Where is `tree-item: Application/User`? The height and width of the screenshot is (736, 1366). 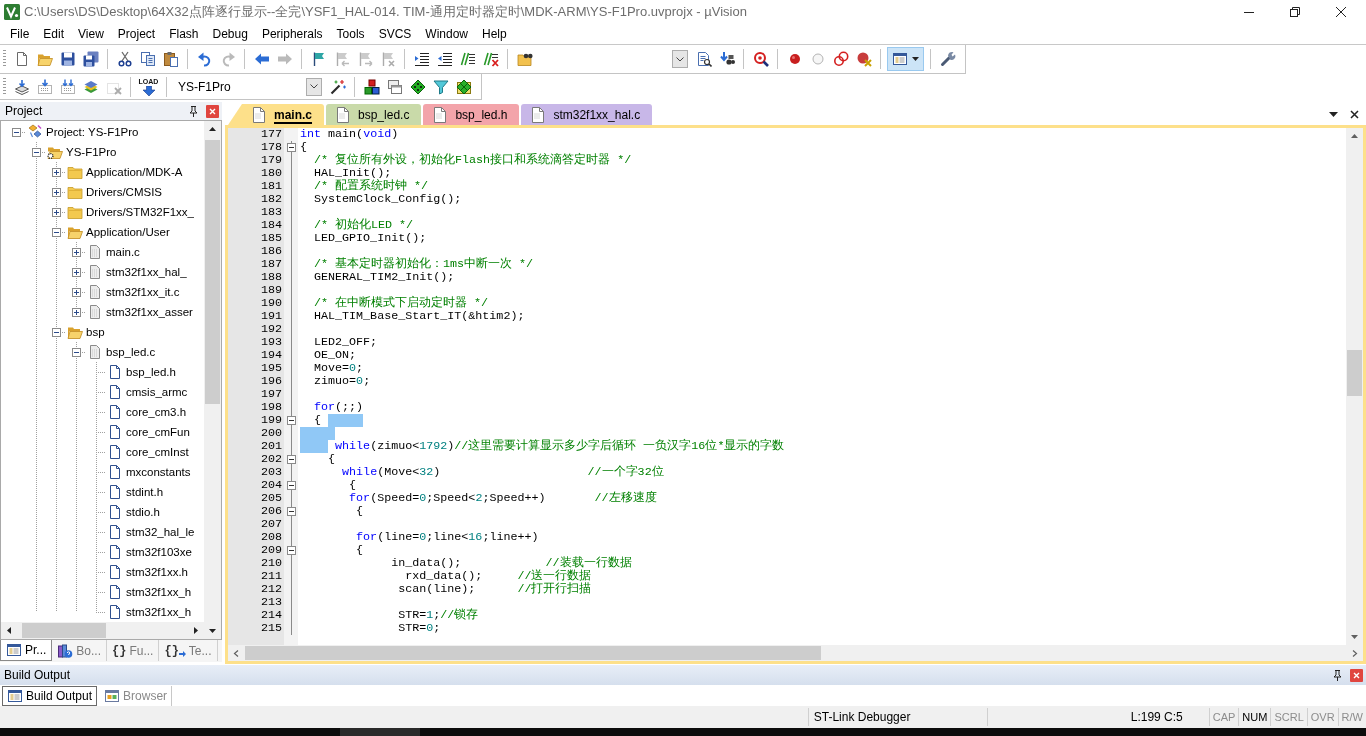
tree-item: Application/User is located at coordinates (128, 232).